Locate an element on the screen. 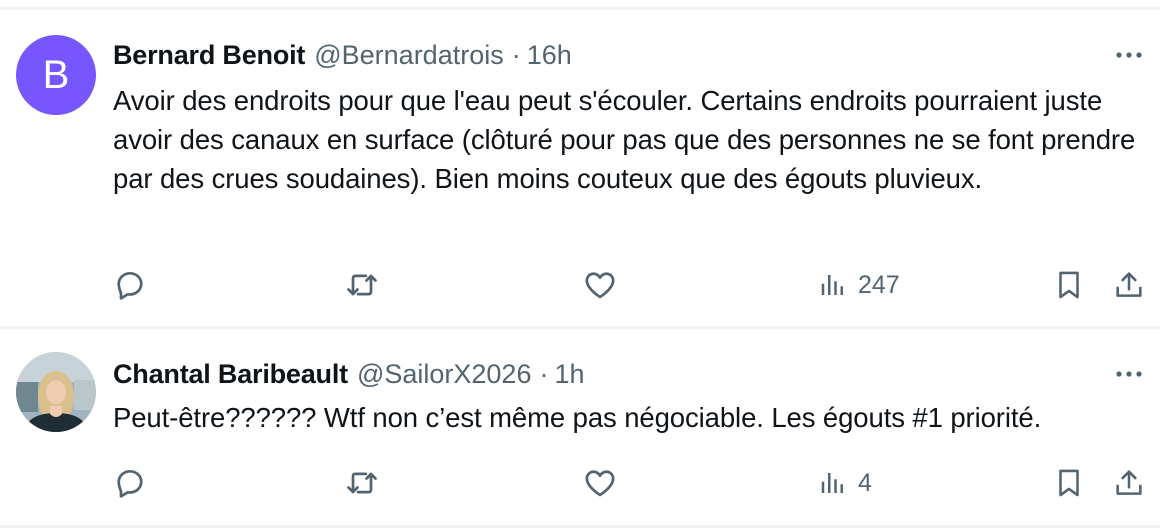 The width and height of the screenshot is (1160, 528). author-name: Chantal Baribeault is located at coordinates (230, 374).